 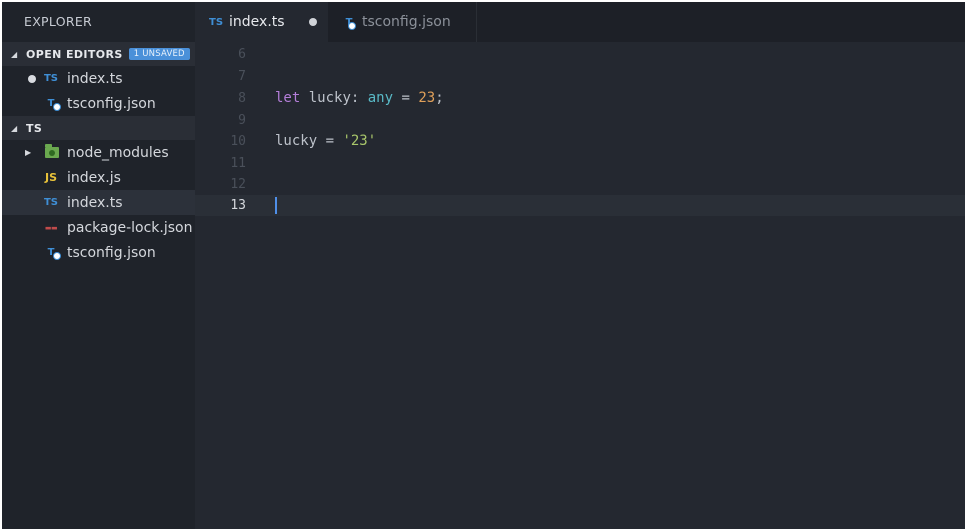 I want to click on tree-item-index-js: JS index.js, so click(x=98, y=177).